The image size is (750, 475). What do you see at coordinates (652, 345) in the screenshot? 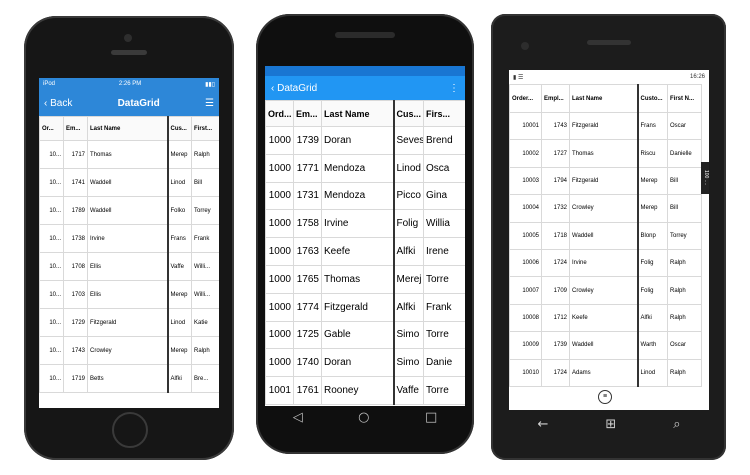
I see `table-cell: Warth` at bounding box center [652, 345].